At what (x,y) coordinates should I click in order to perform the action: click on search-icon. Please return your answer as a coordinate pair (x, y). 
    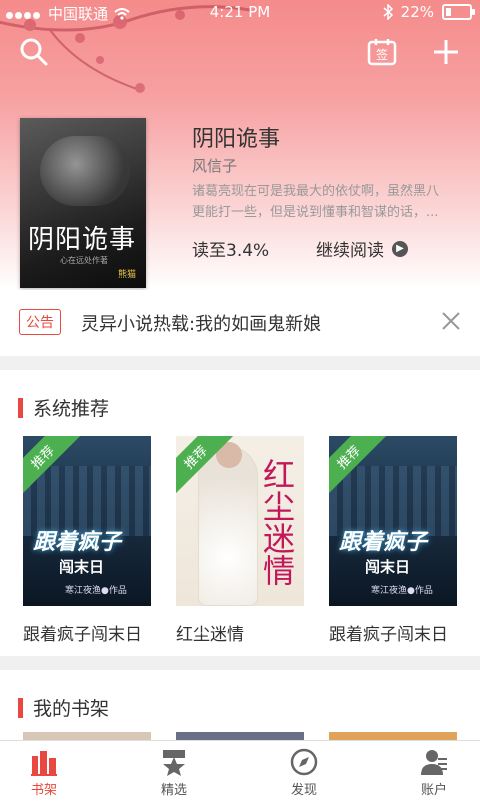
    Looking at the image, I should click on (34, 52).